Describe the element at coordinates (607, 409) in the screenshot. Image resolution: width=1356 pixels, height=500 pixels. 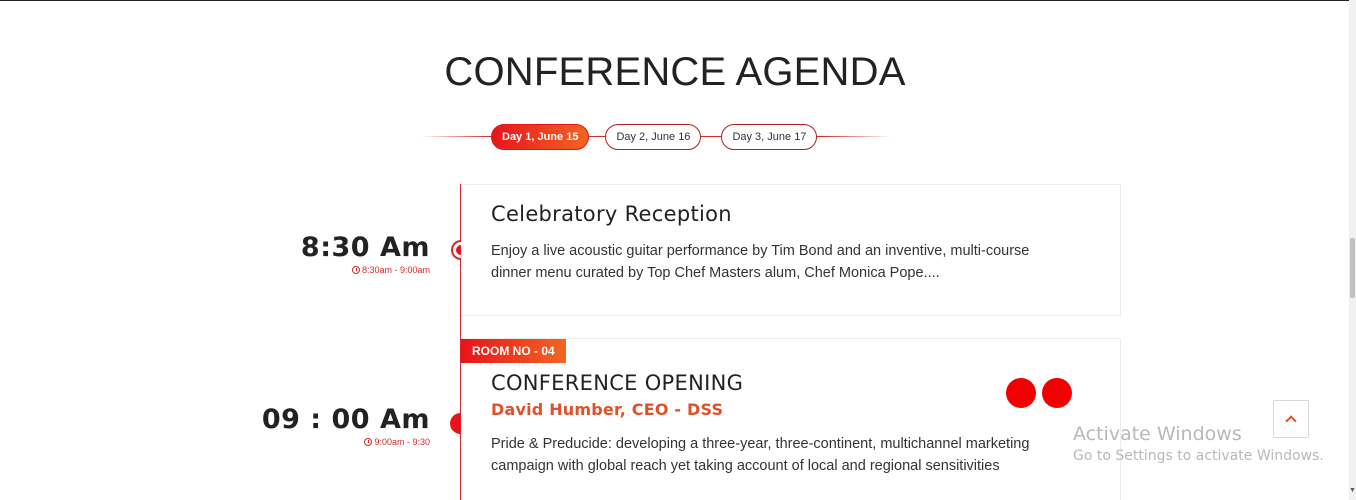
I see `session-speaker: David Humber, CEO - DSS` at that location.